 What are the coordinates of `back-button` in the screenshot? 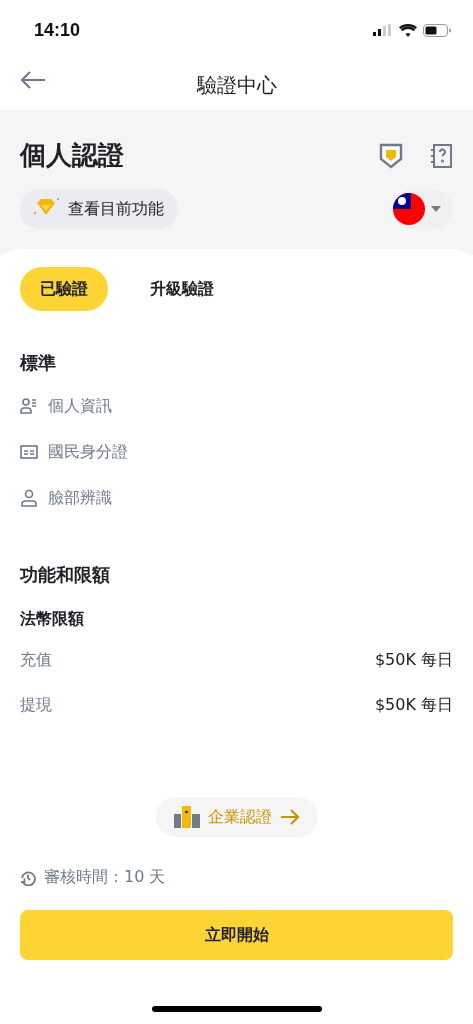 It's located at (33, 80).